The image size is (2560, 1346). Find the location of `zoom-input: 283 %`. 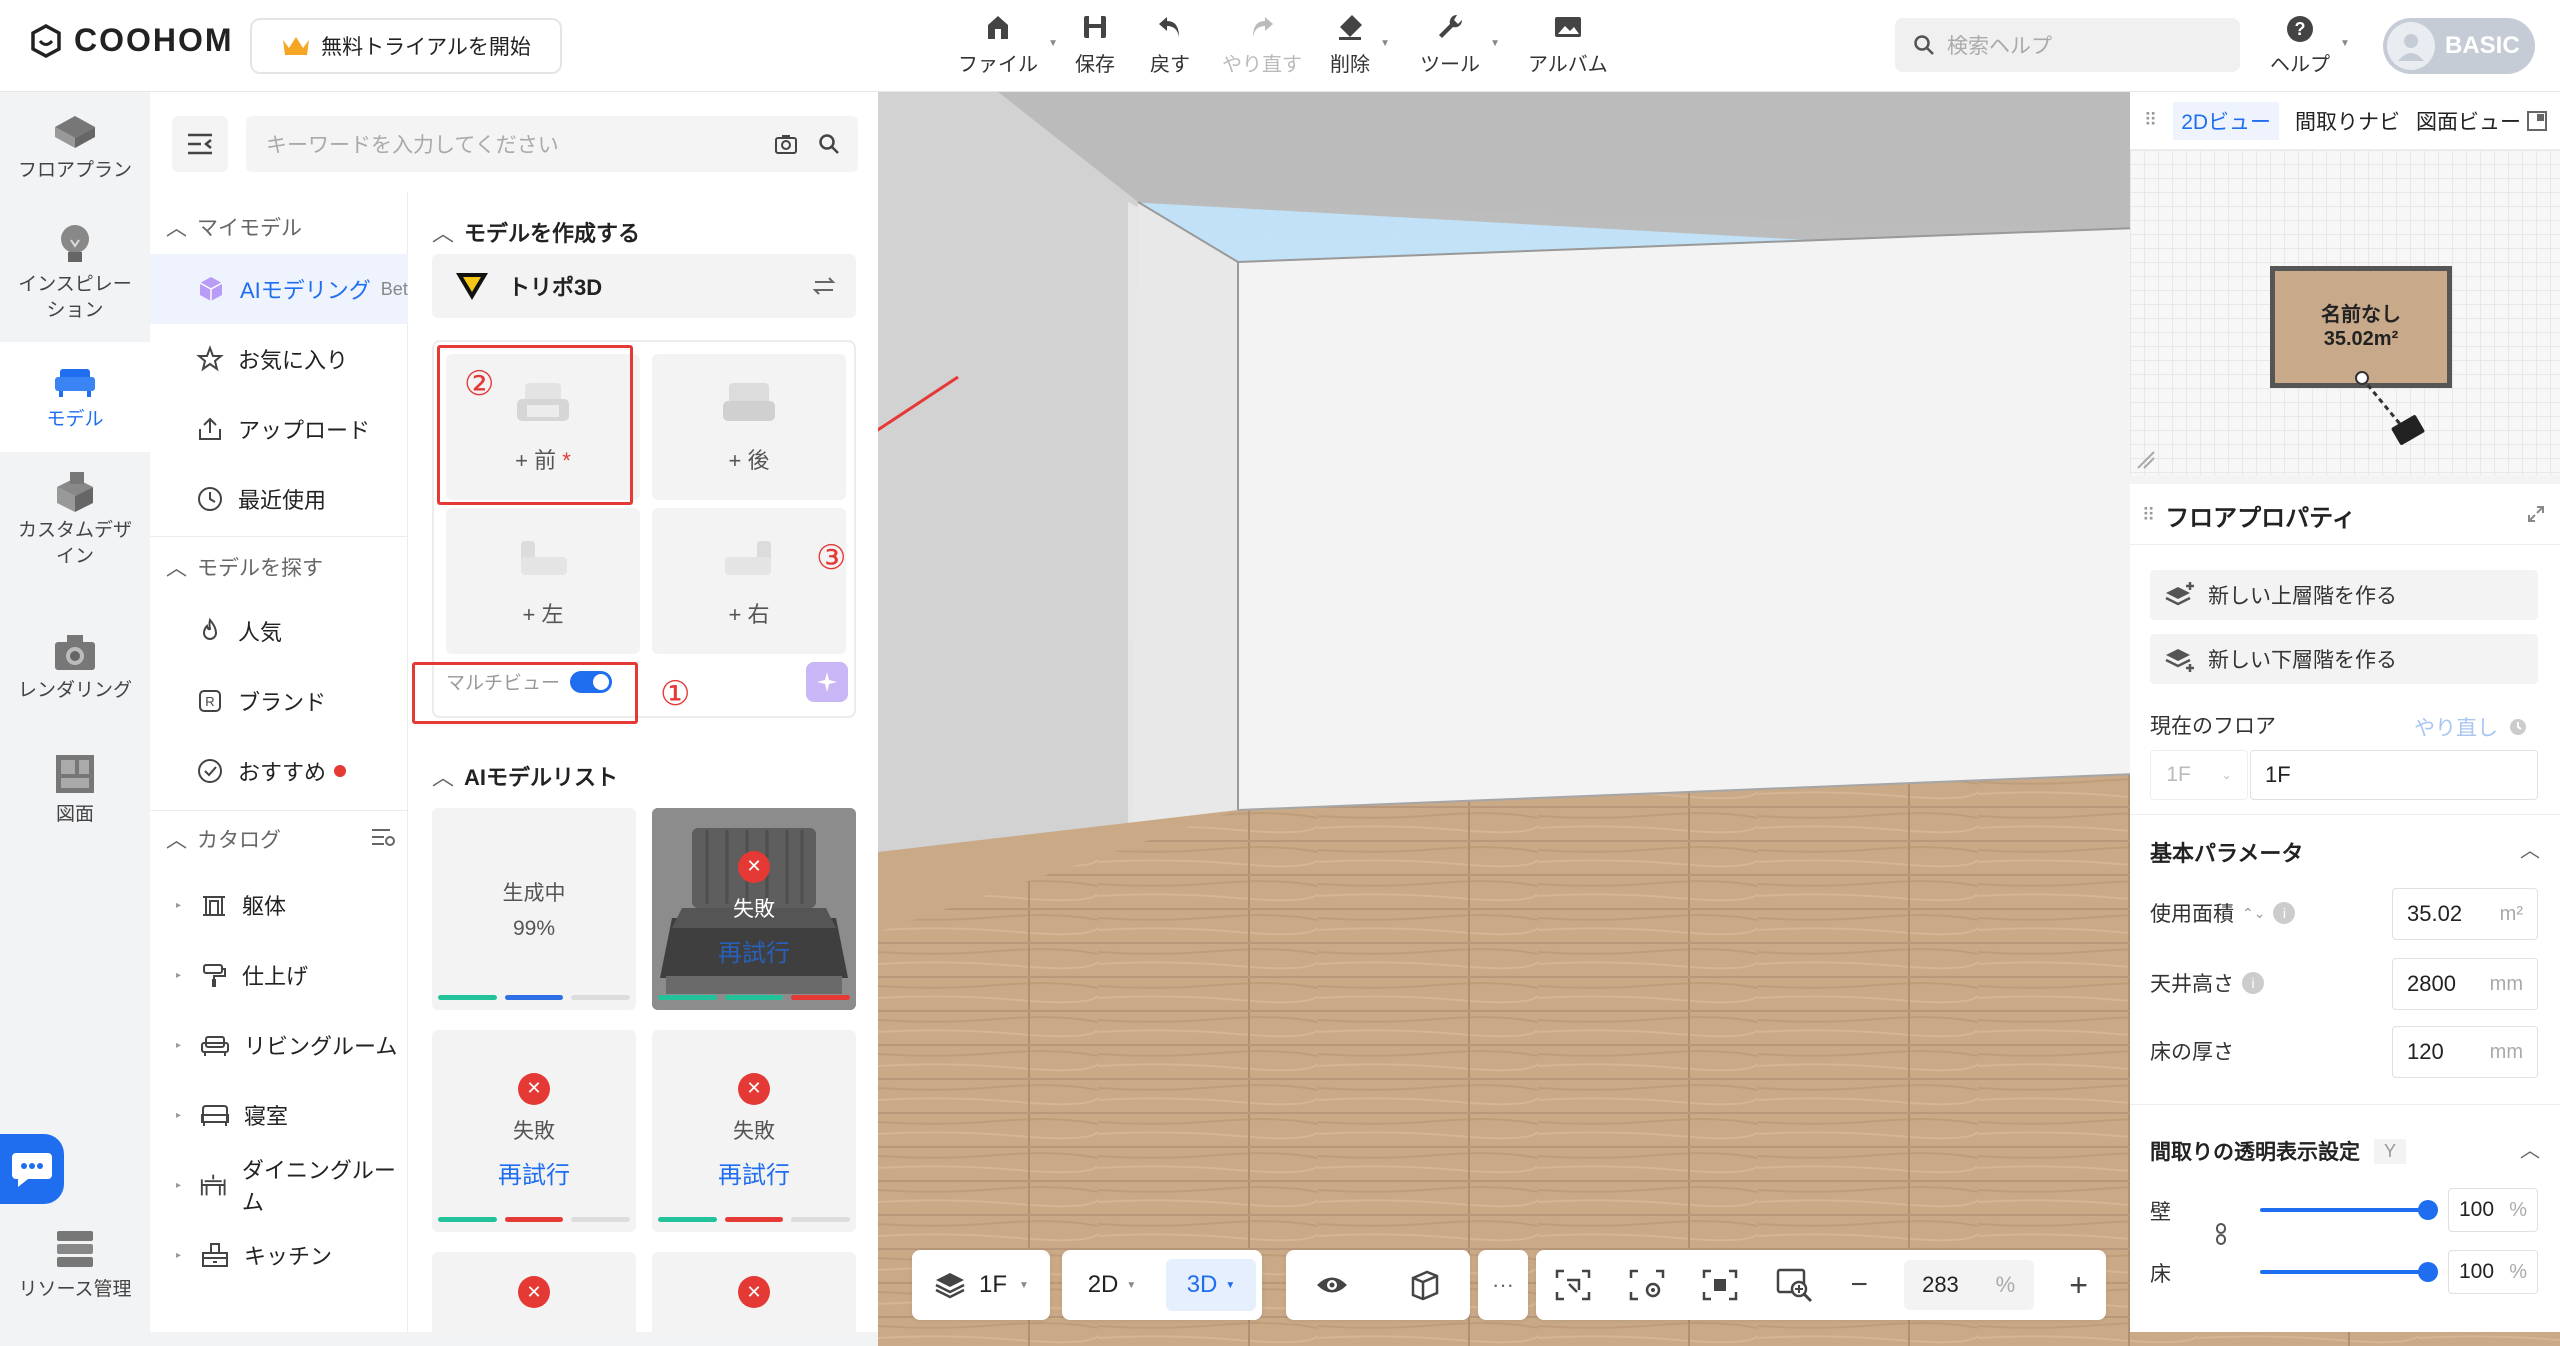

zoom-input: 283 % is located at coordinates (1968, 1285).